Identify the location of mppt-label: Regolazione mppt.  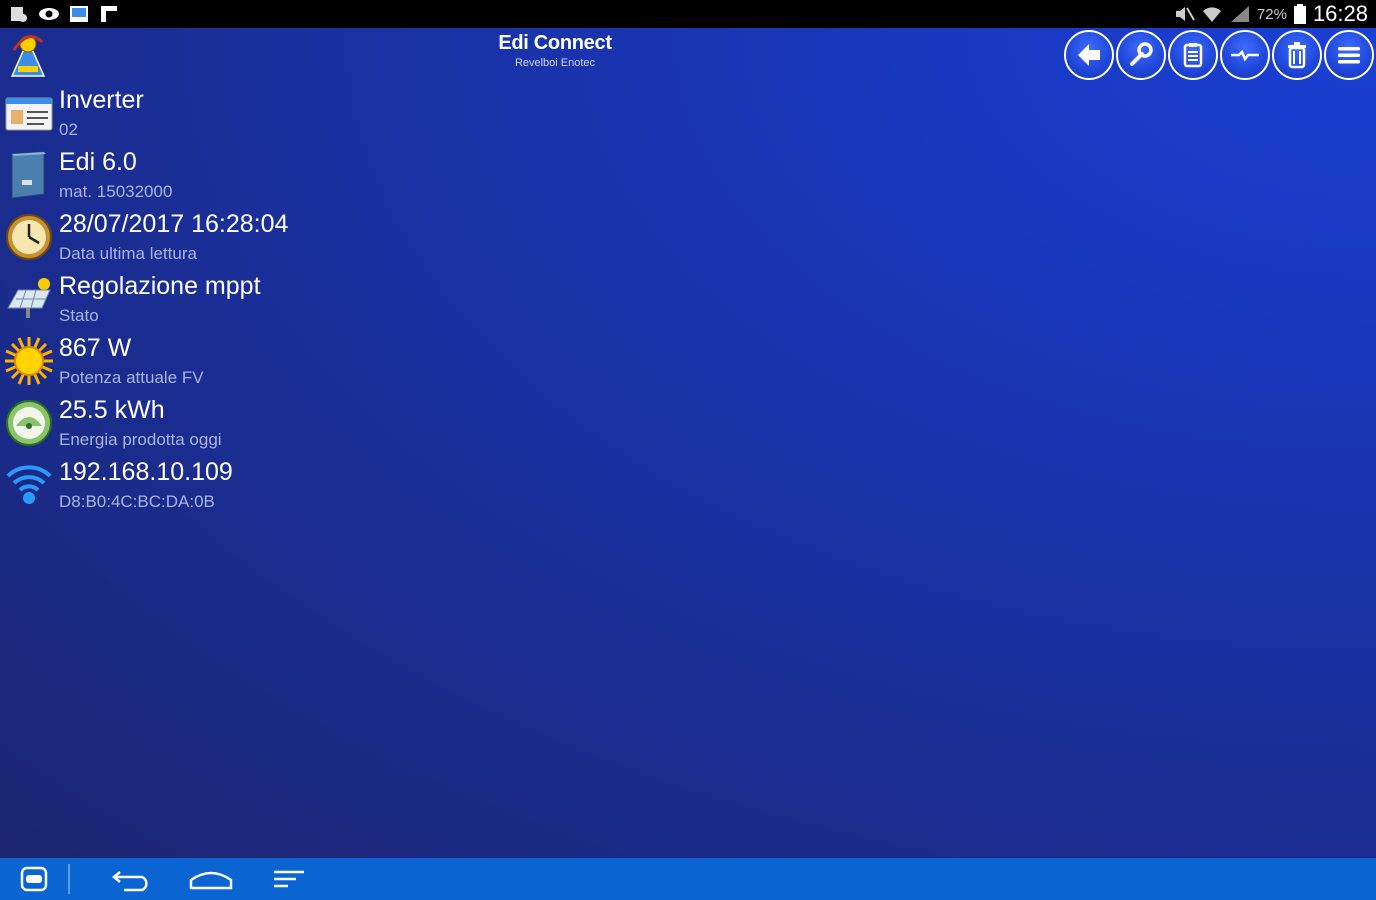
(160, 286).